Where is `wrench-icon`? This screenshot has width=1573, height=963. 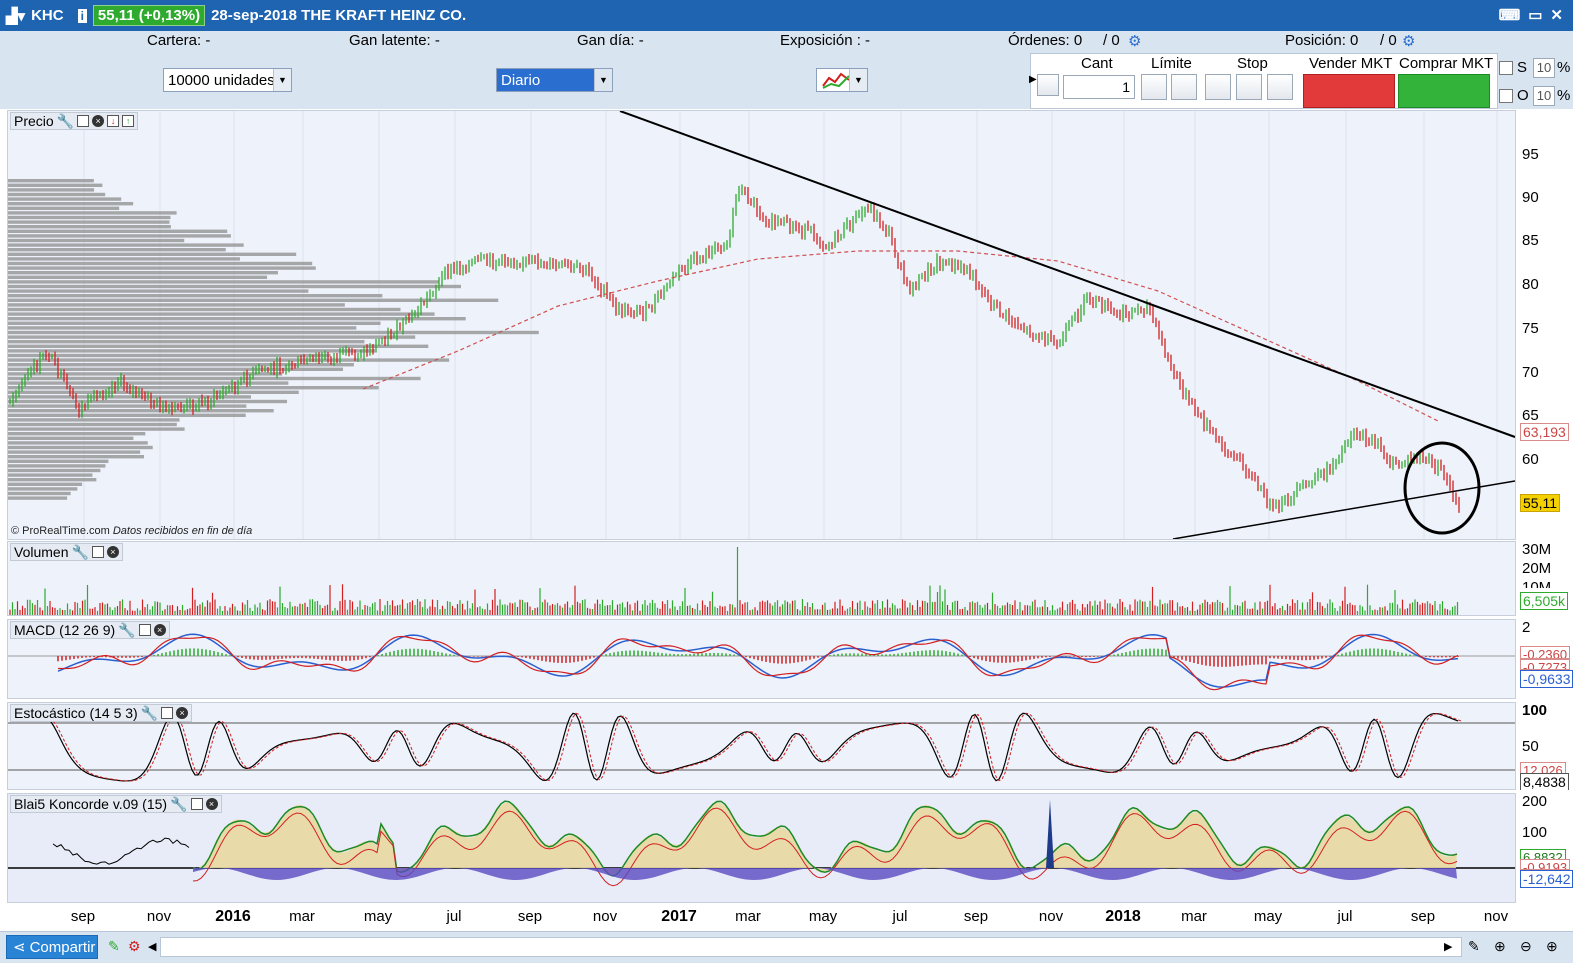
wrench-icon is located at coordinates (1048, 85).